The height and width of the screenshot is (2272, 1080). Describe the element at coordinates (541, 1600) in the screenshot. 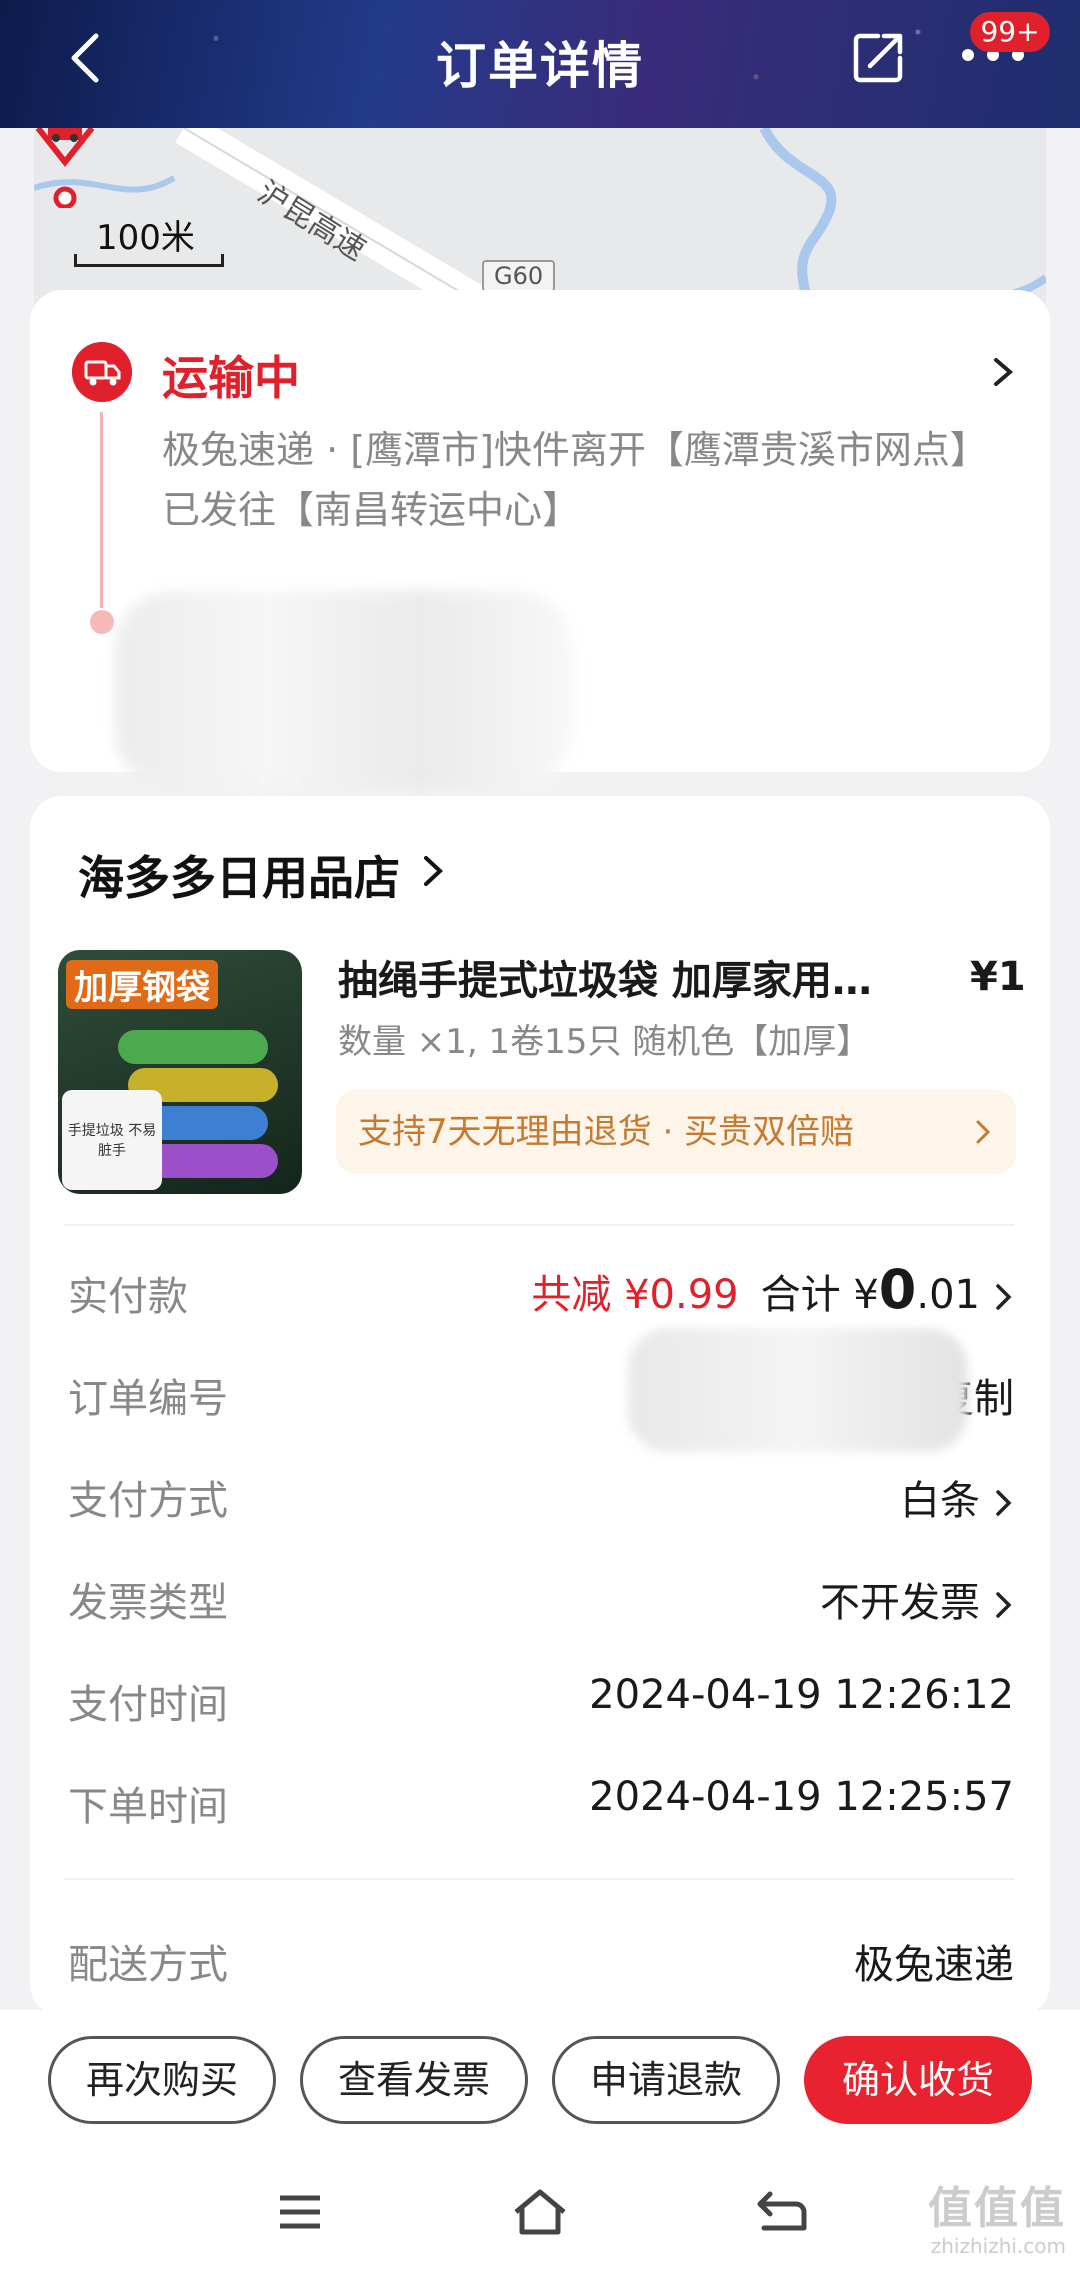

I see `invoice-type-row: 发票类型 不开发票` at that location.